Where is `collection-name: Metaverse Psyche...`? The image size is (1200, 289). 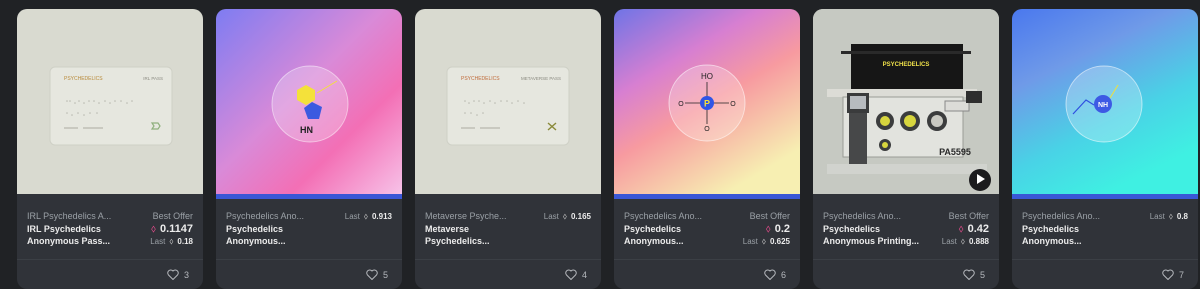 collection-name: Metaverse Psyche... is located at coordinates (469, 216).